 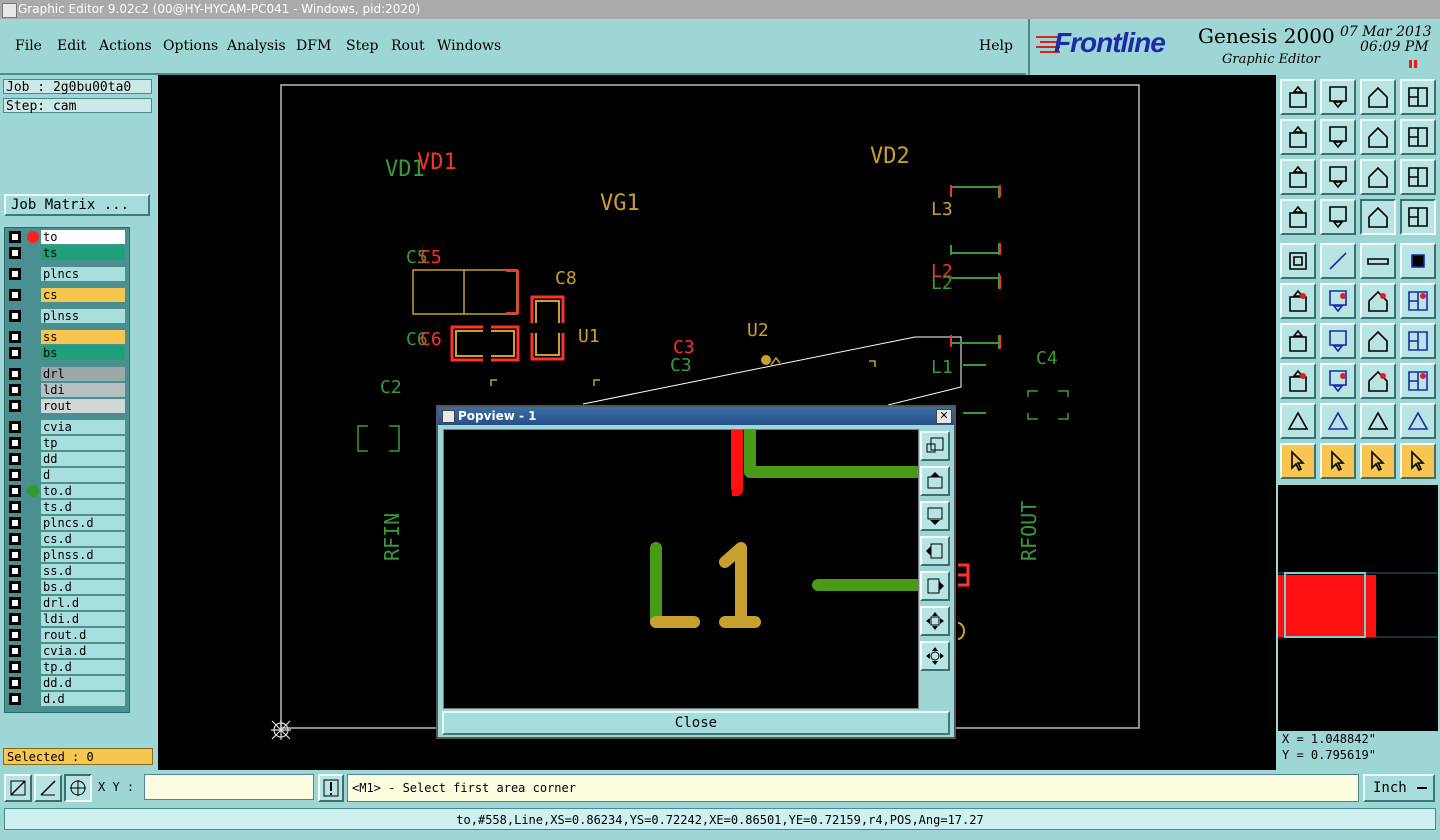 What do you see at coordinates (83, 571) in the screenshot?
I see `layer-name: ss.d` at bounding box center [83, 571].